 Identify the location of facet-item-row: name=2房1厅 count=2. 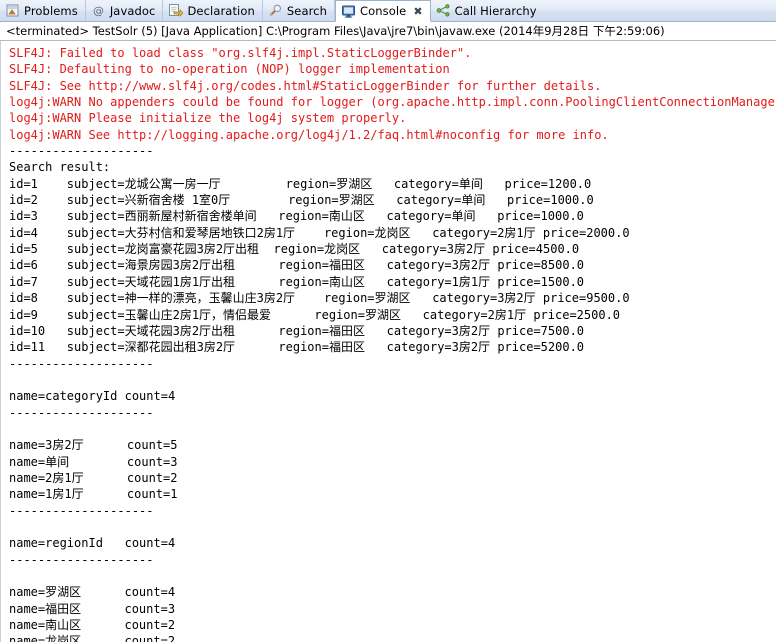
(93, 477).